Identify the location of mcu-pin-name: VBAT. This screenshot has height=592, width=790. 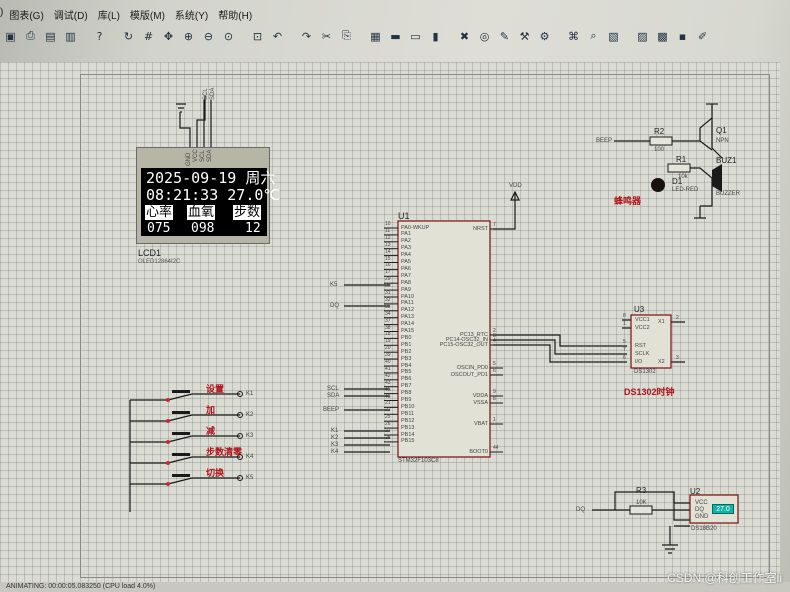
(481, 423).